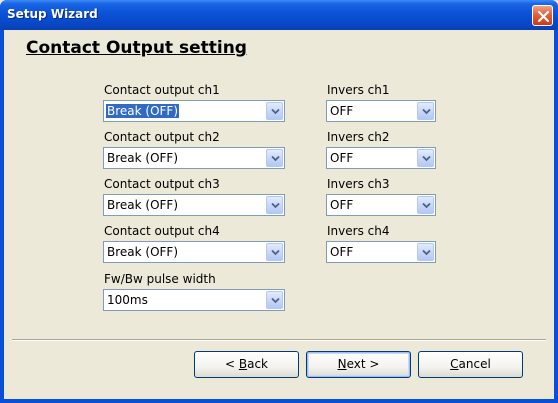 The image size is (558, 403). What do you see at coordinates (143, 111) in the screenshot?
I see `contact-output-ch1-value: Break (OFF)` at bounding box center [143, 111].